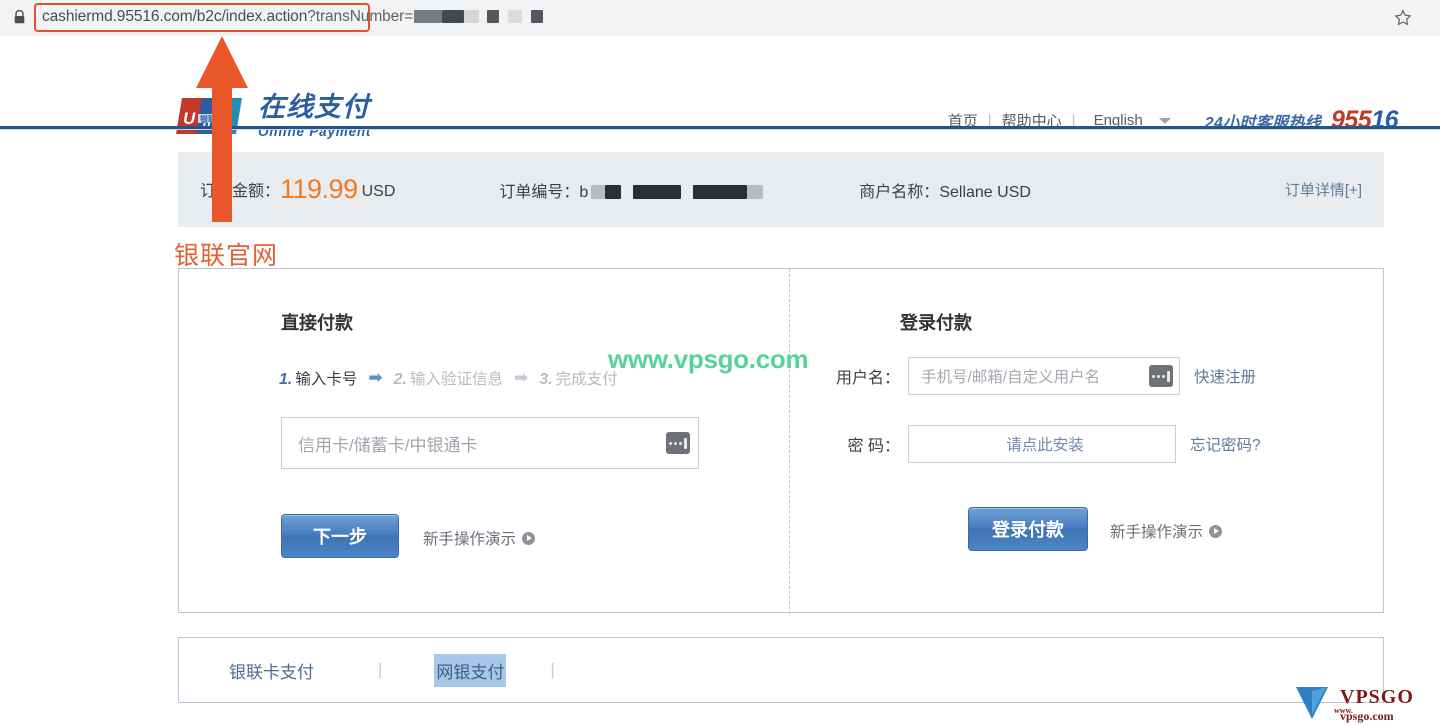  Describe the element at coordinates (708, 359) in the screenshot. I see `watermark-text: www.vpsgo.com` at that location.